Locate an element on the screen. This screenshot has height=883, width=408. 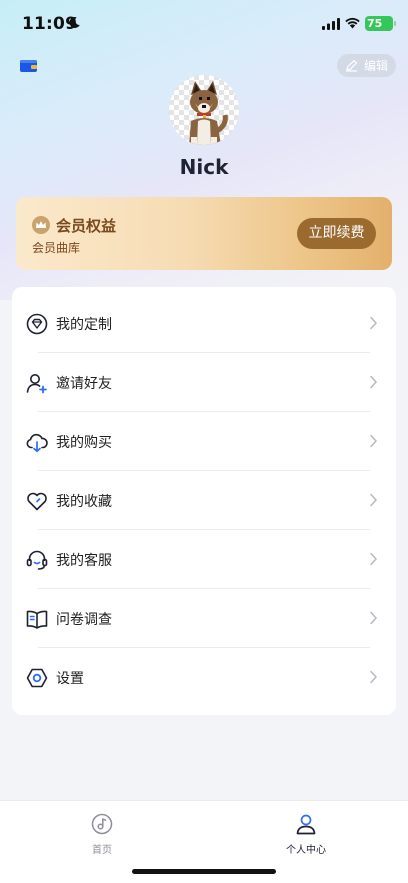
wifi-icon is located at coordinates (352, 23).